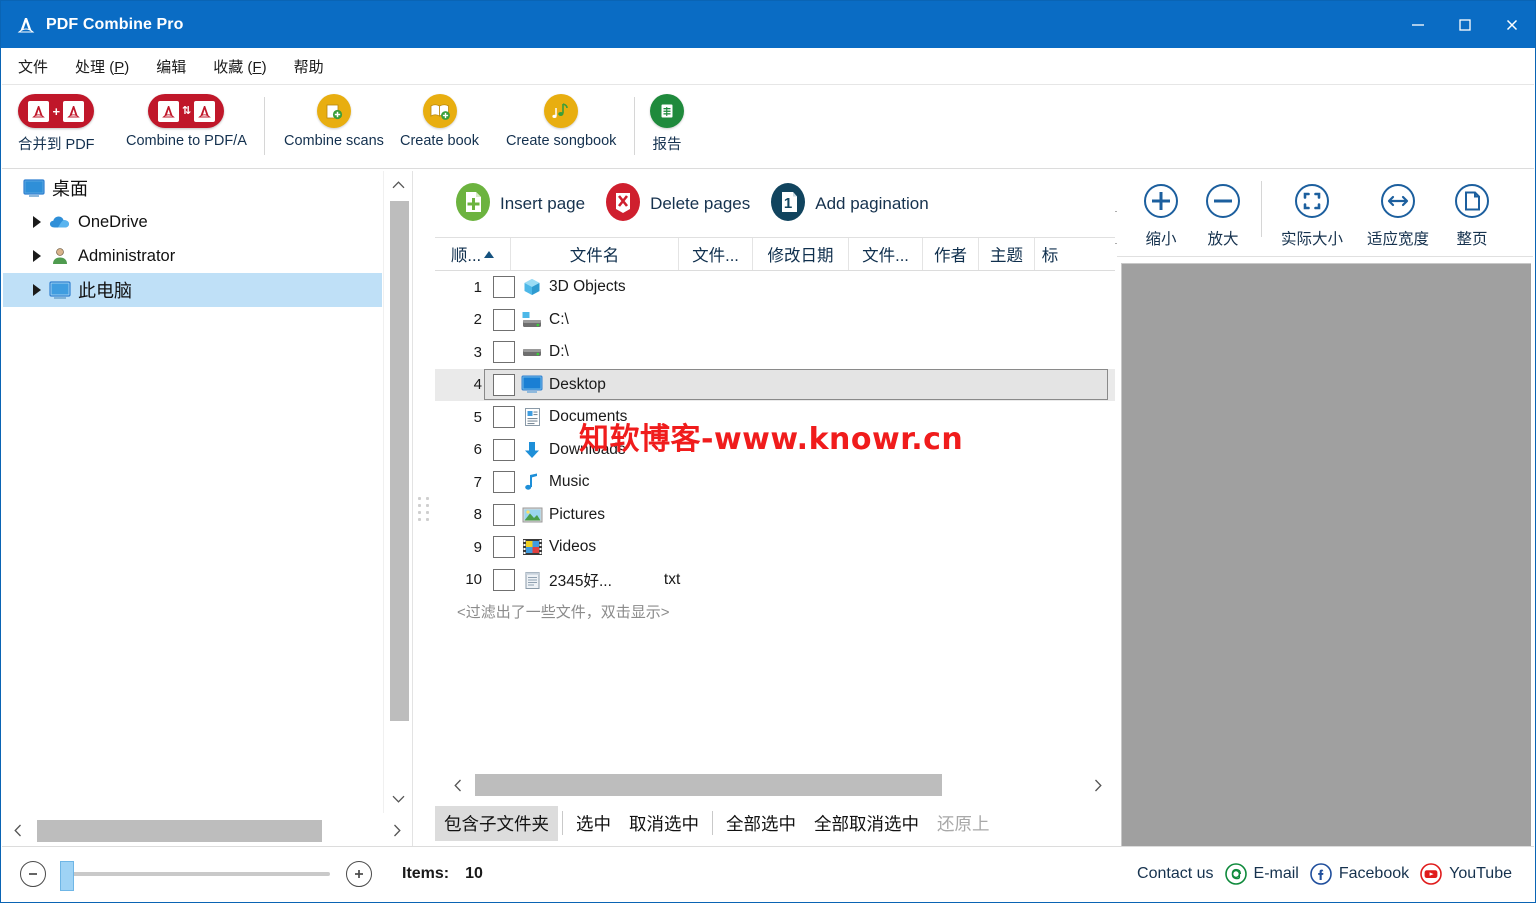 This screenshot has width=1536, height=903. I want to click on restore-button: 还原上, so click(963, 823).